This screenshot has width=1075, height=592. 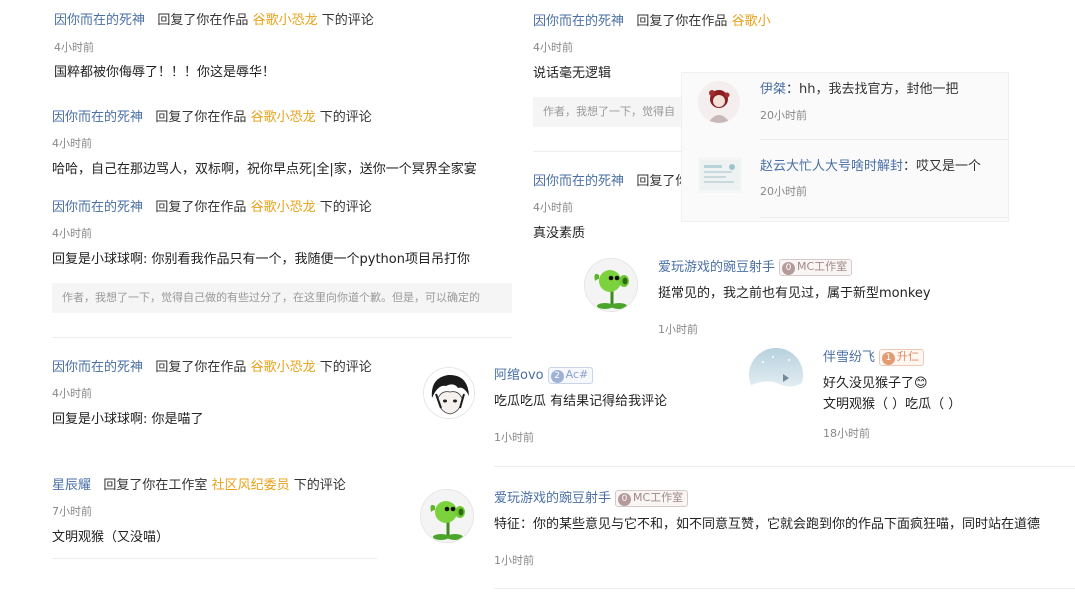 I want to click on reply-text: ：哎又是一个, so click(x=942, y=166).